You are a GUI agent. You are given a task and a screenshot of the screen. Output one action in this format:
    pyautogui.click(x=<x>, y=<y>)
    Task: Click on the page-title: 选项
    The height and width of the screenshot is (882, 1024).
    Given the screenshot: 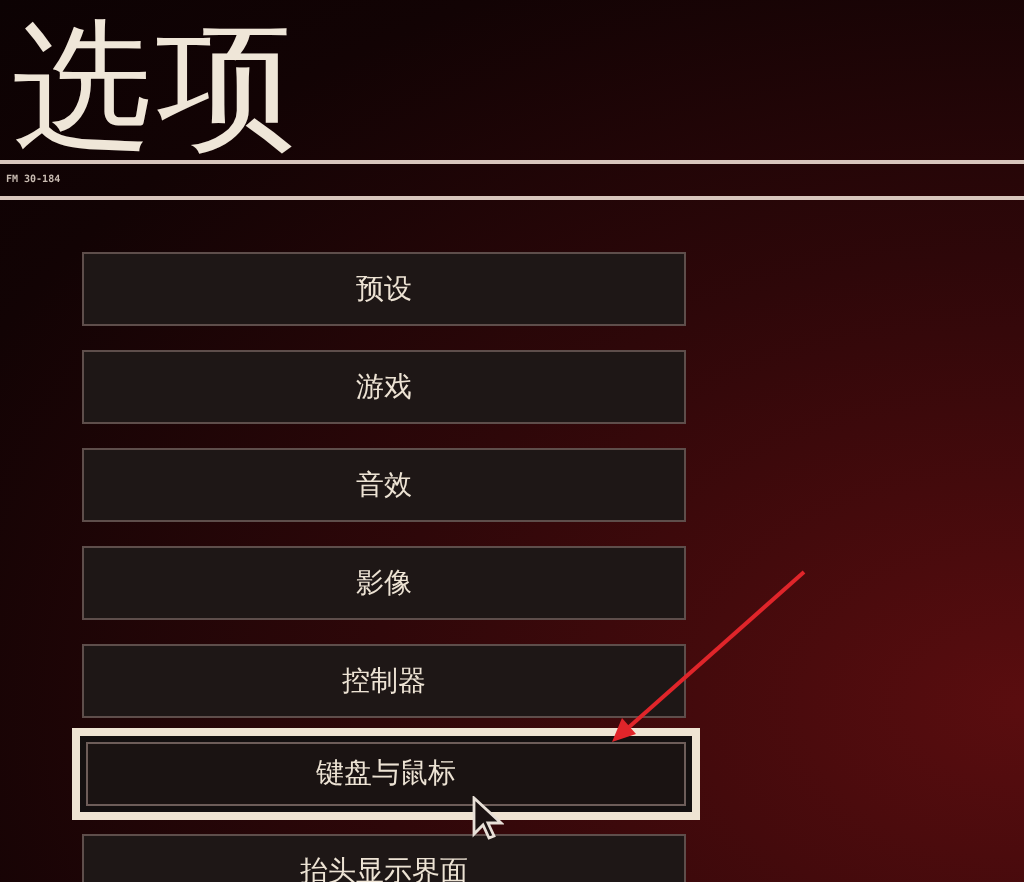 What is the action you would take?
    pyautogui.click(x=156, y=81)
    